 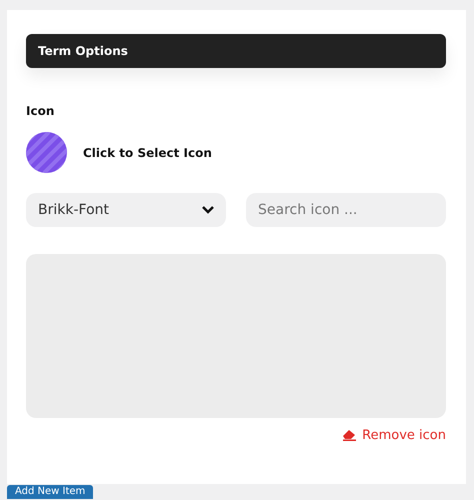 What do you see at coordinates (147, 153) in the screenshot?
I see `select-icon-button: Click to Select Icon` at bounding box center [147, 153].